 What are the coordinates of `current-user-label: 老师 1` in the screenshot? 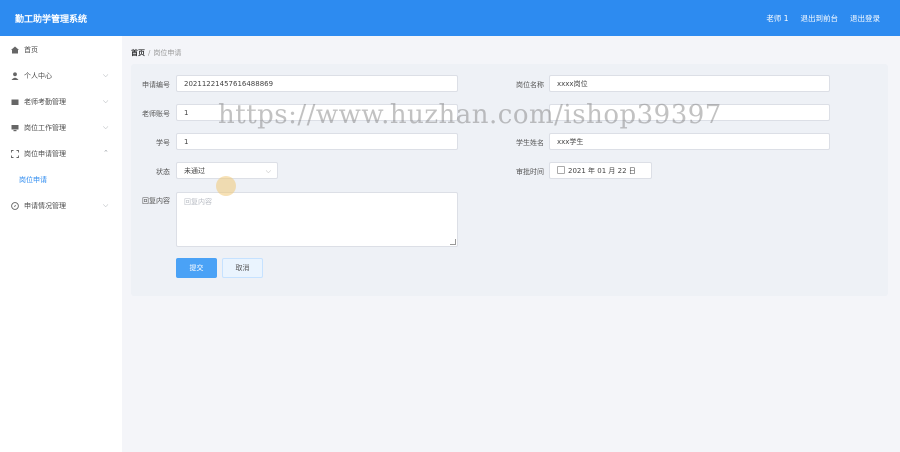 It's located at (777, 18).